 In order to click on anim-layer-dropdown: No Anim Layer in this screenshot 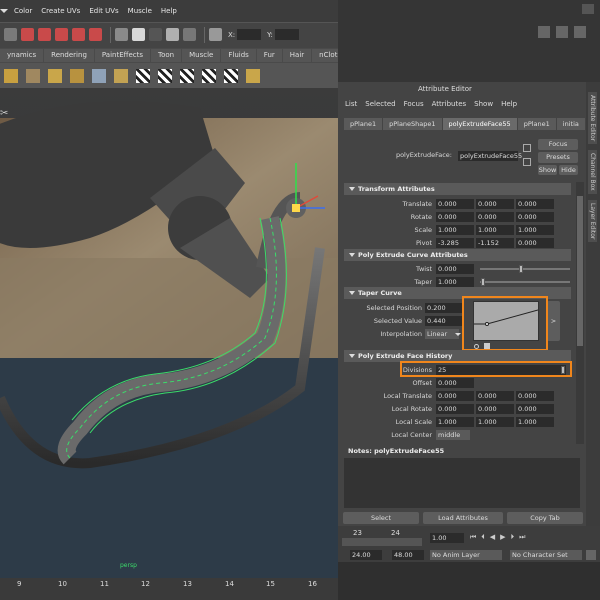, I will do `click(466, 555)`.